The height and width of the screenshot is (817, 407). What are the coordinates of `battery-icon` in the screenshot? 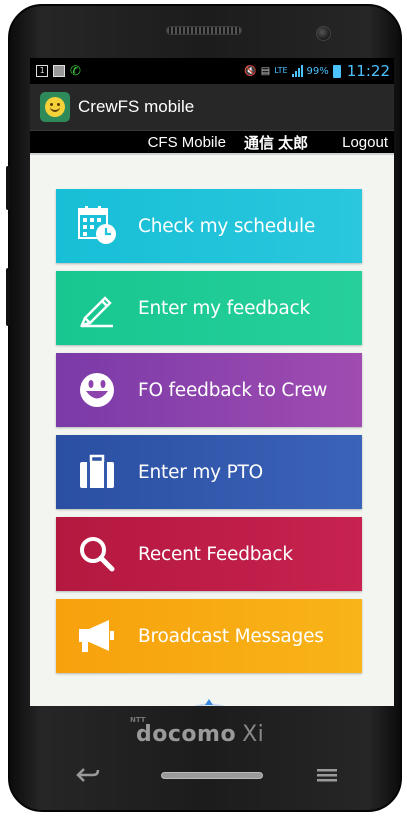 It's located at (336, 71).